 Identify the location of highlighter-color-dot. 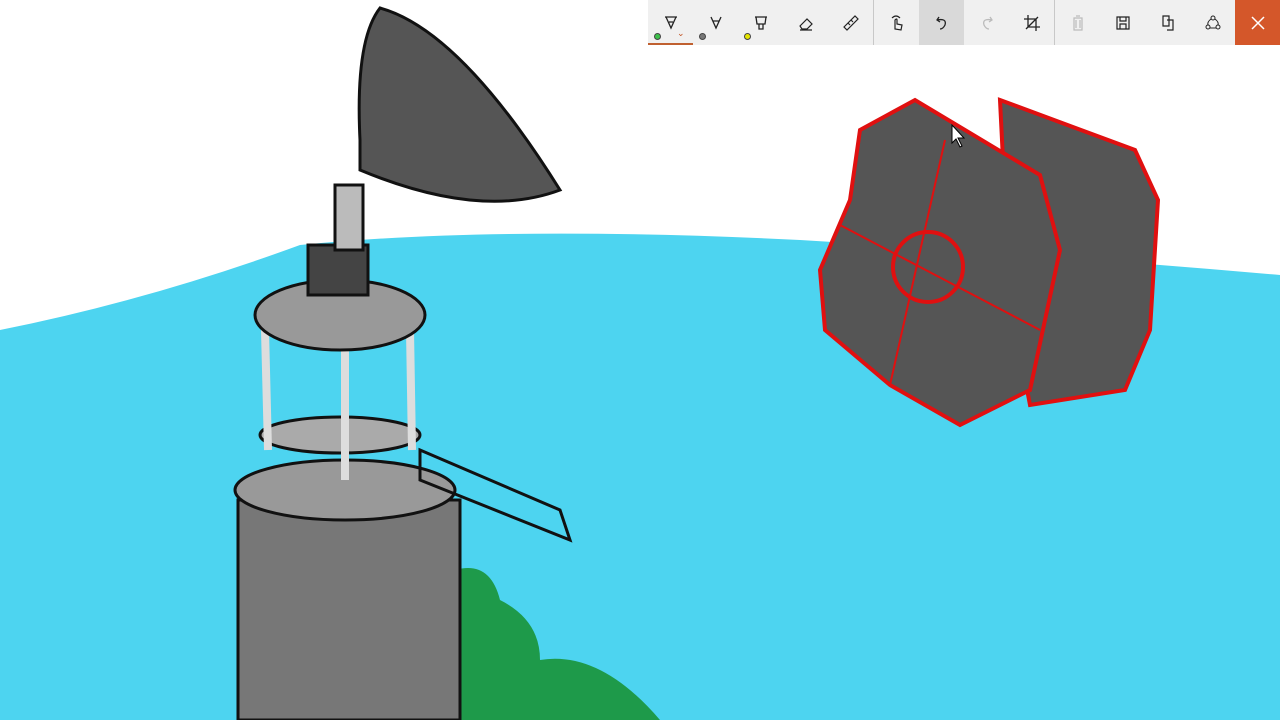
(747, 36).